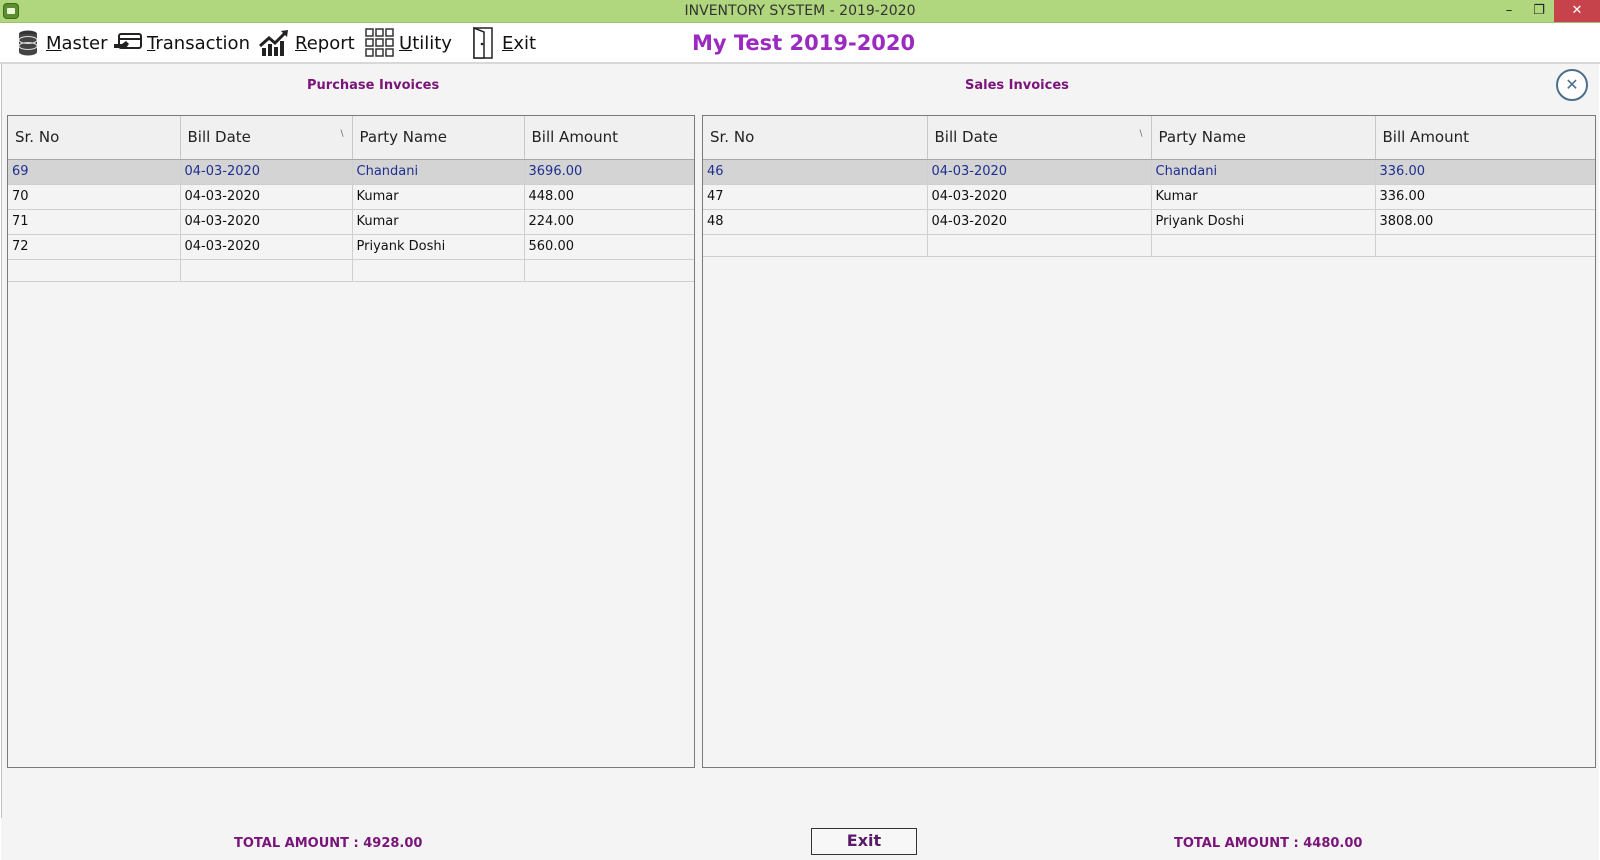 The image size is (1600, 860). I want to click on title-bar: INVENTORY SYSTEM - 2019-2020 – ❐ ✕, so click(800, 11).